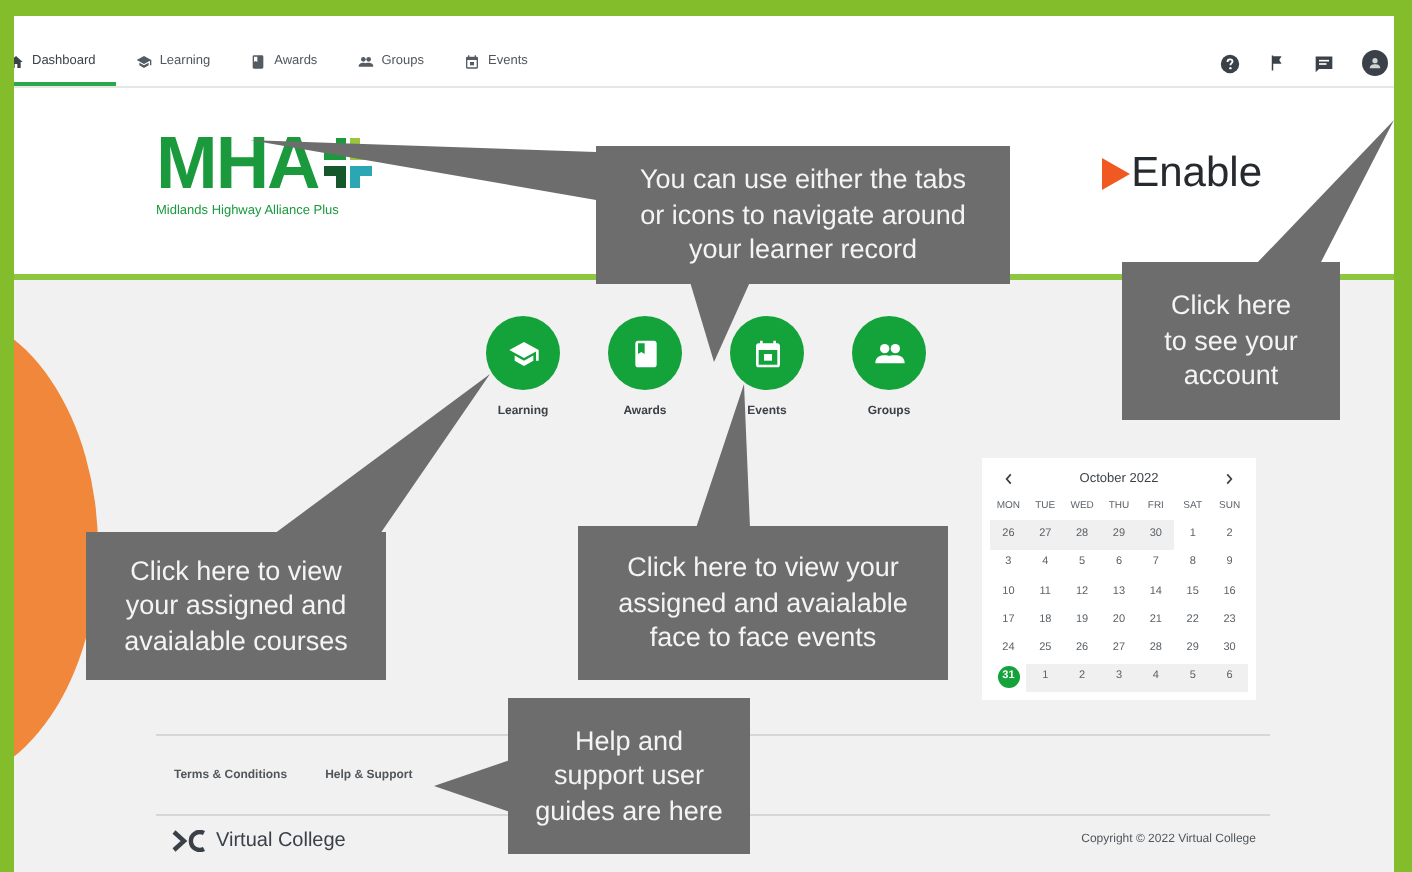 The width and height of the screenshot is (1412, 872). I want to click on logo-wordmark: MHA, so click(237, 163).